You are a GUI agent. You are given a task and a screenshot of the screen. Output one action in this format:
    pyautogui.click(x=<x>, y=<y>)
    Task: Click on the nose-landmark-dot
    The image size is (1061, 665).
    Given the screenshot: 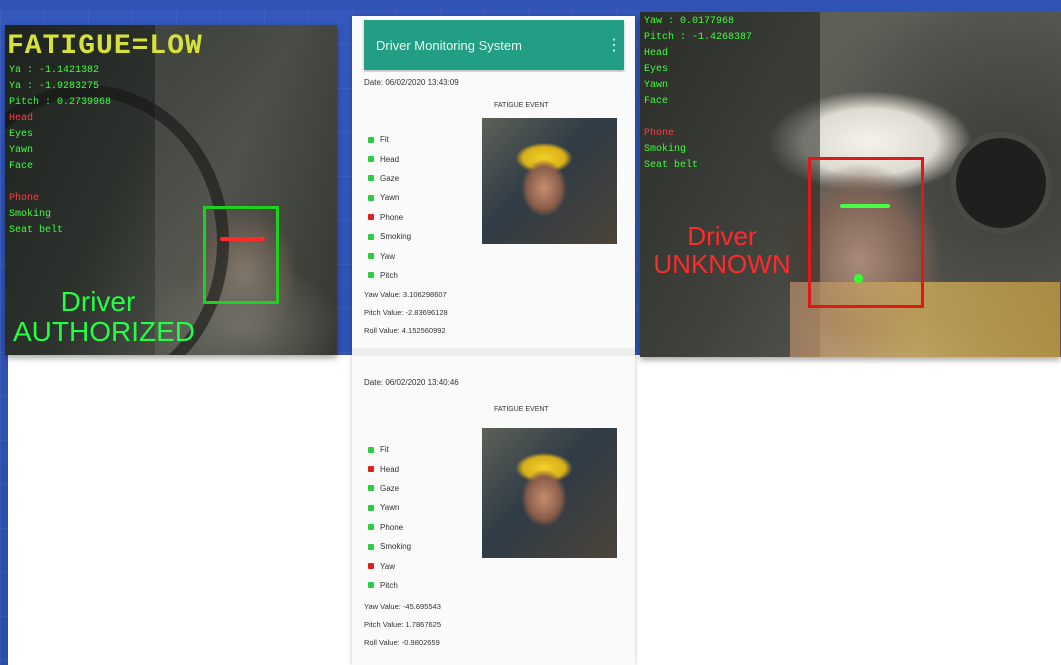 What is the action you would take?
    pyautogui.click(x=858, y=278)
    